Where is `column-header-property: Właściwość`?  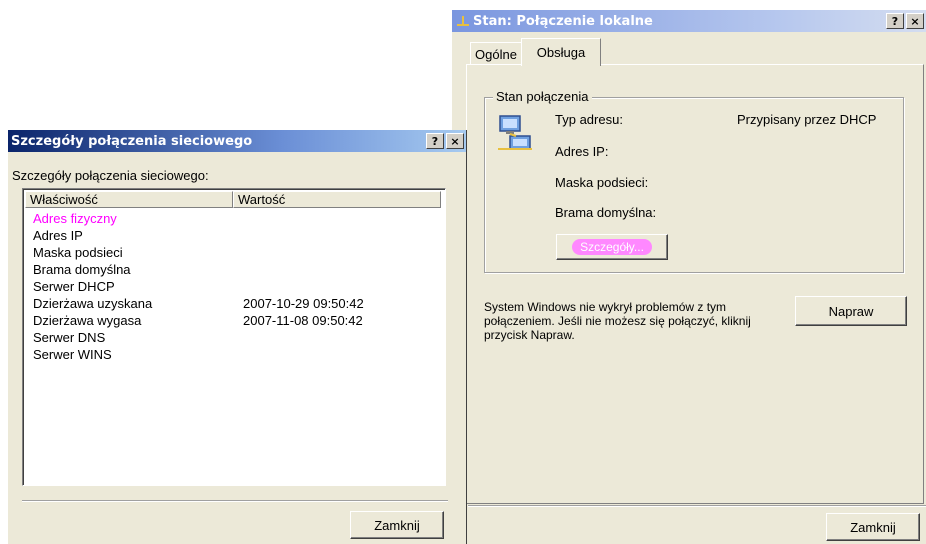 column-header-property: Właściwość is located at coordinates (129, 199).